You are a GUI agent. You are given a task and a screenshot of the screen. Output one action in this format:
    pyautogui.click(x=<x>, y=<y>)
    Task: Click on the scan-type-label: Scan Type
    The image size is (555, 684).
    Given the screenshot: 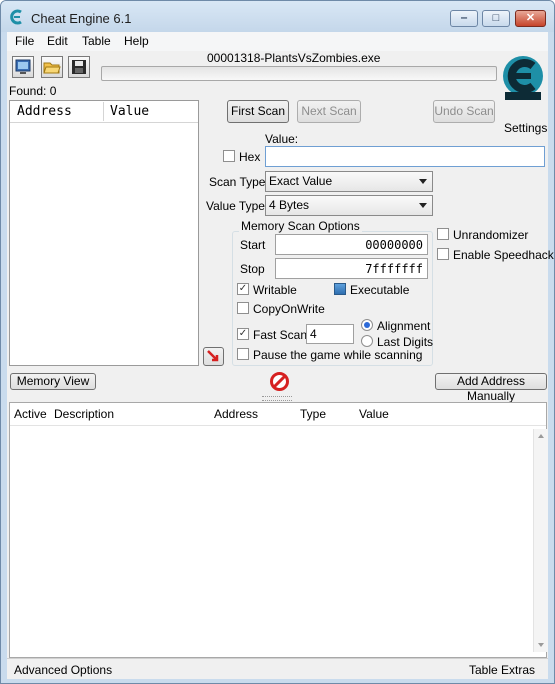 What is the action you would take?
    pyautogui.click(x=237, y=182)
    